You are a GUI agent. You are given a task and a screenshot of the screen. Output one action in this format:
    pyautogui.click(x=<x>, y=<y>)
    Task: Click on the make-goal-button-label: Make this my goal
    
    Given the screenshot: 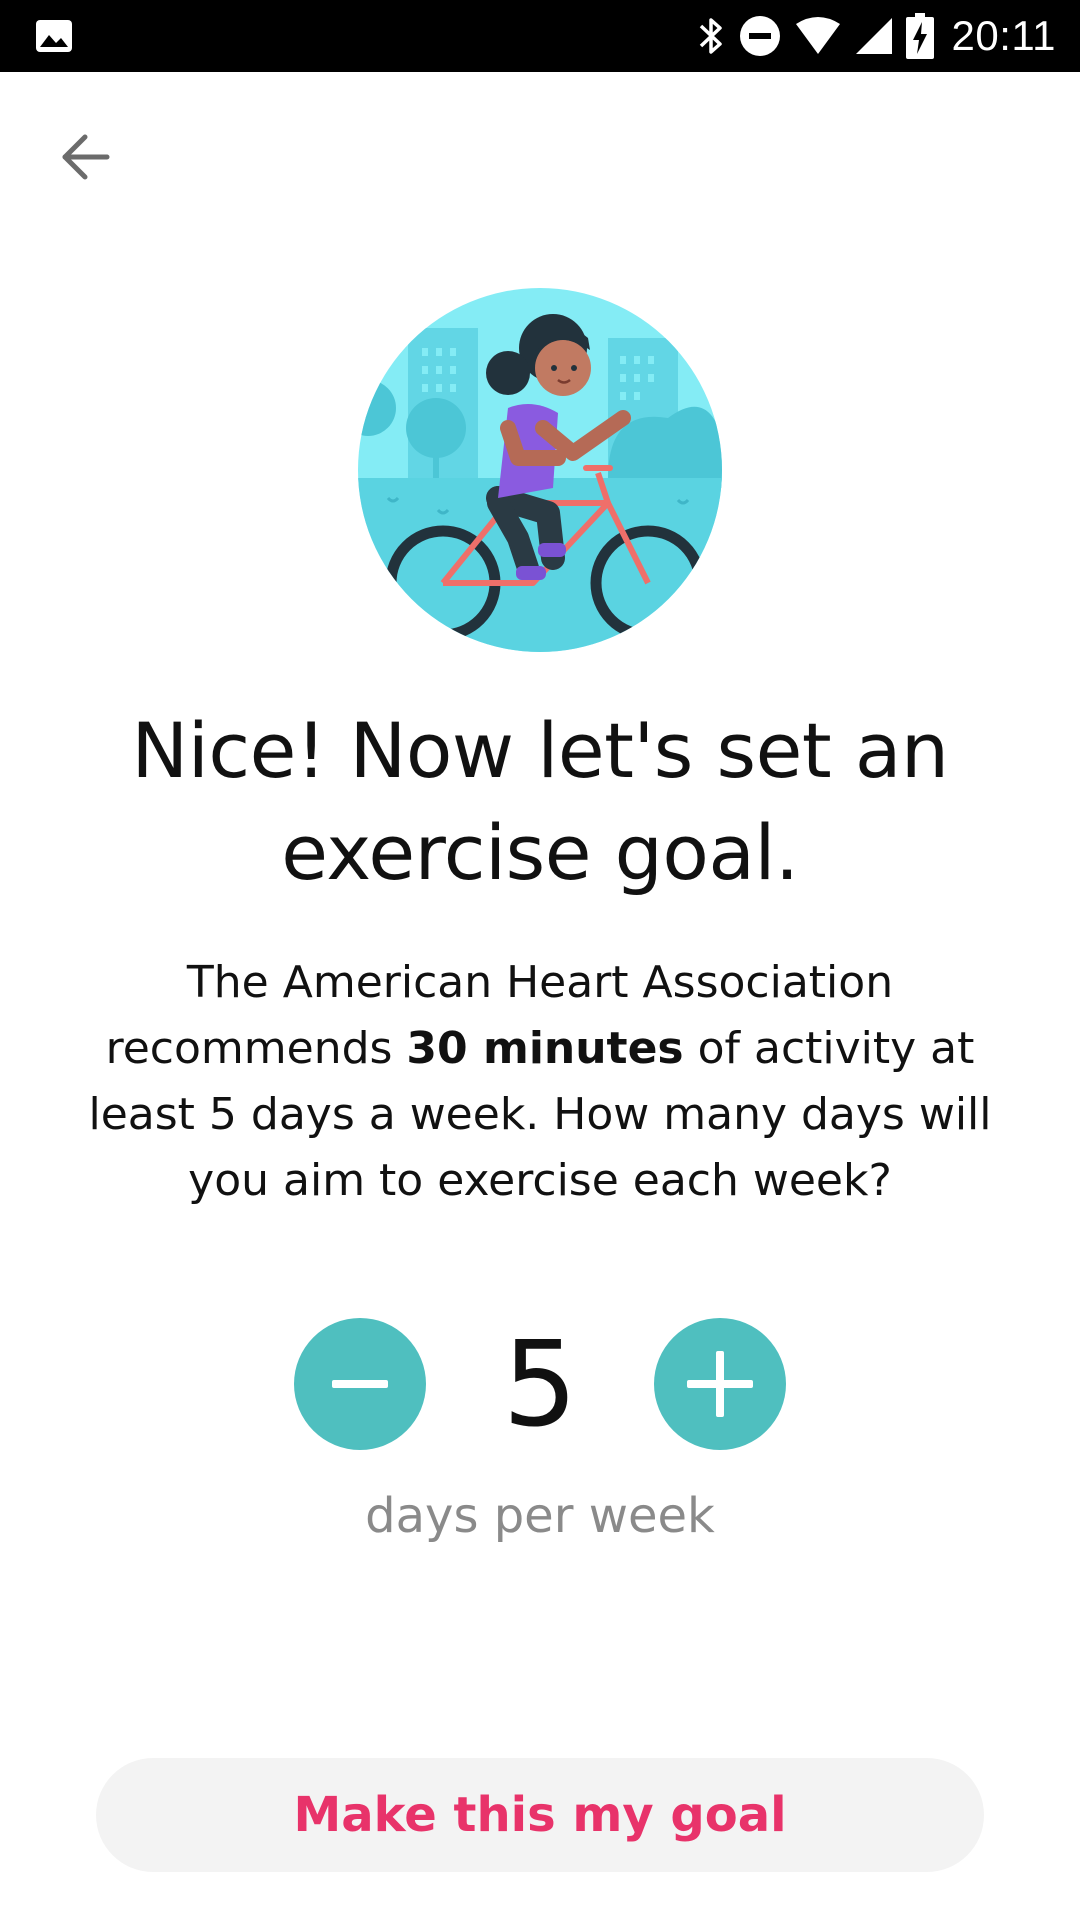 What is the action you would take?
    pyautogui.click(x=540, y=1815)
    